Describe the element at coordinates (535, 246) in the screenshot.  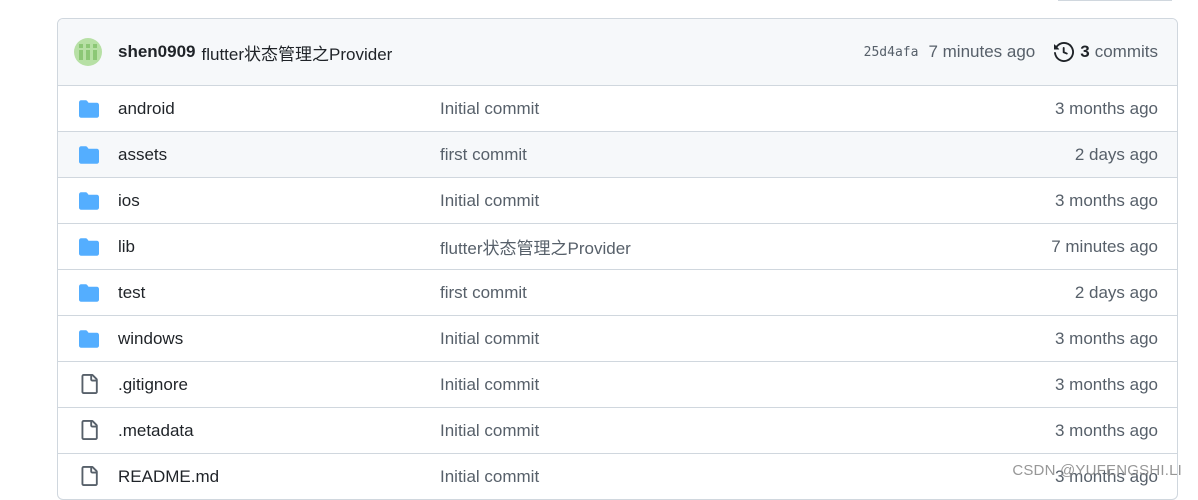
I see `file-commit-message-link: flutter状态管理之Provider` at that location.